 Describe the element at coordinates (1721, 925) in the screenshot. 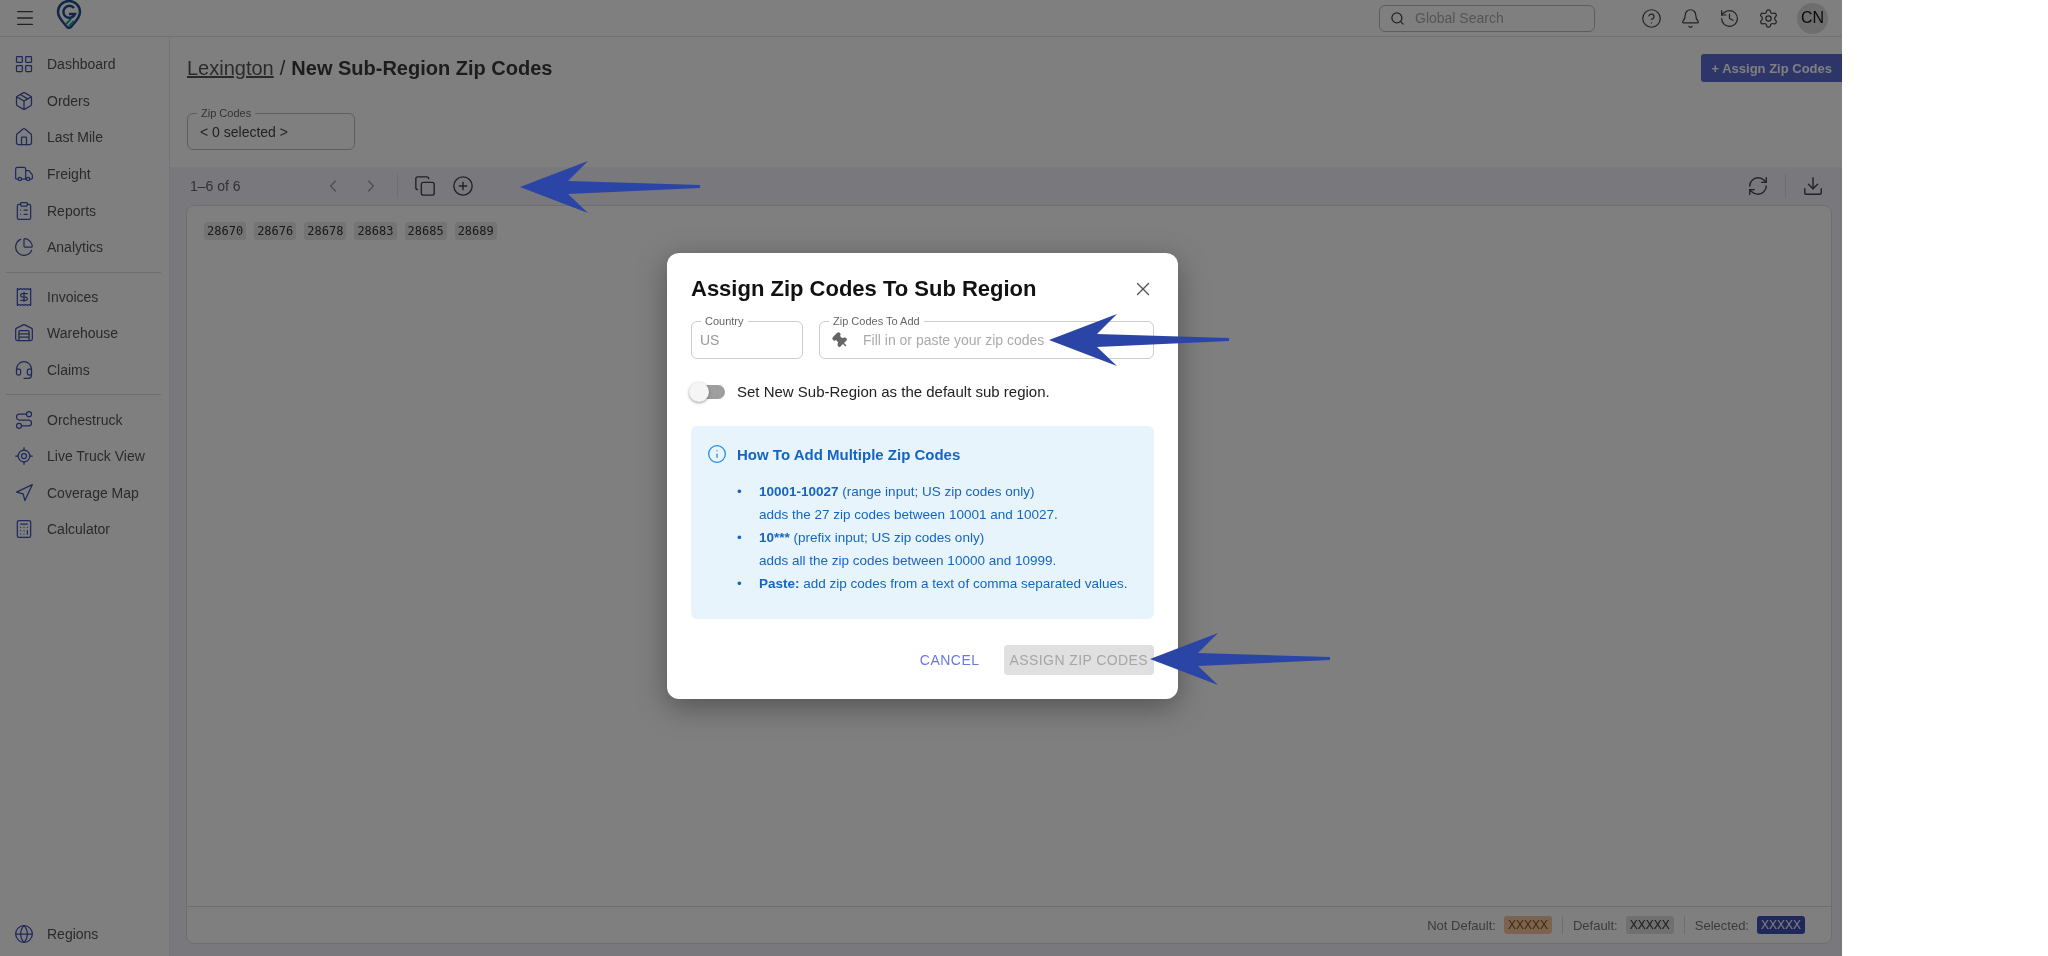

I see `legend-label: Selected:` at that location.